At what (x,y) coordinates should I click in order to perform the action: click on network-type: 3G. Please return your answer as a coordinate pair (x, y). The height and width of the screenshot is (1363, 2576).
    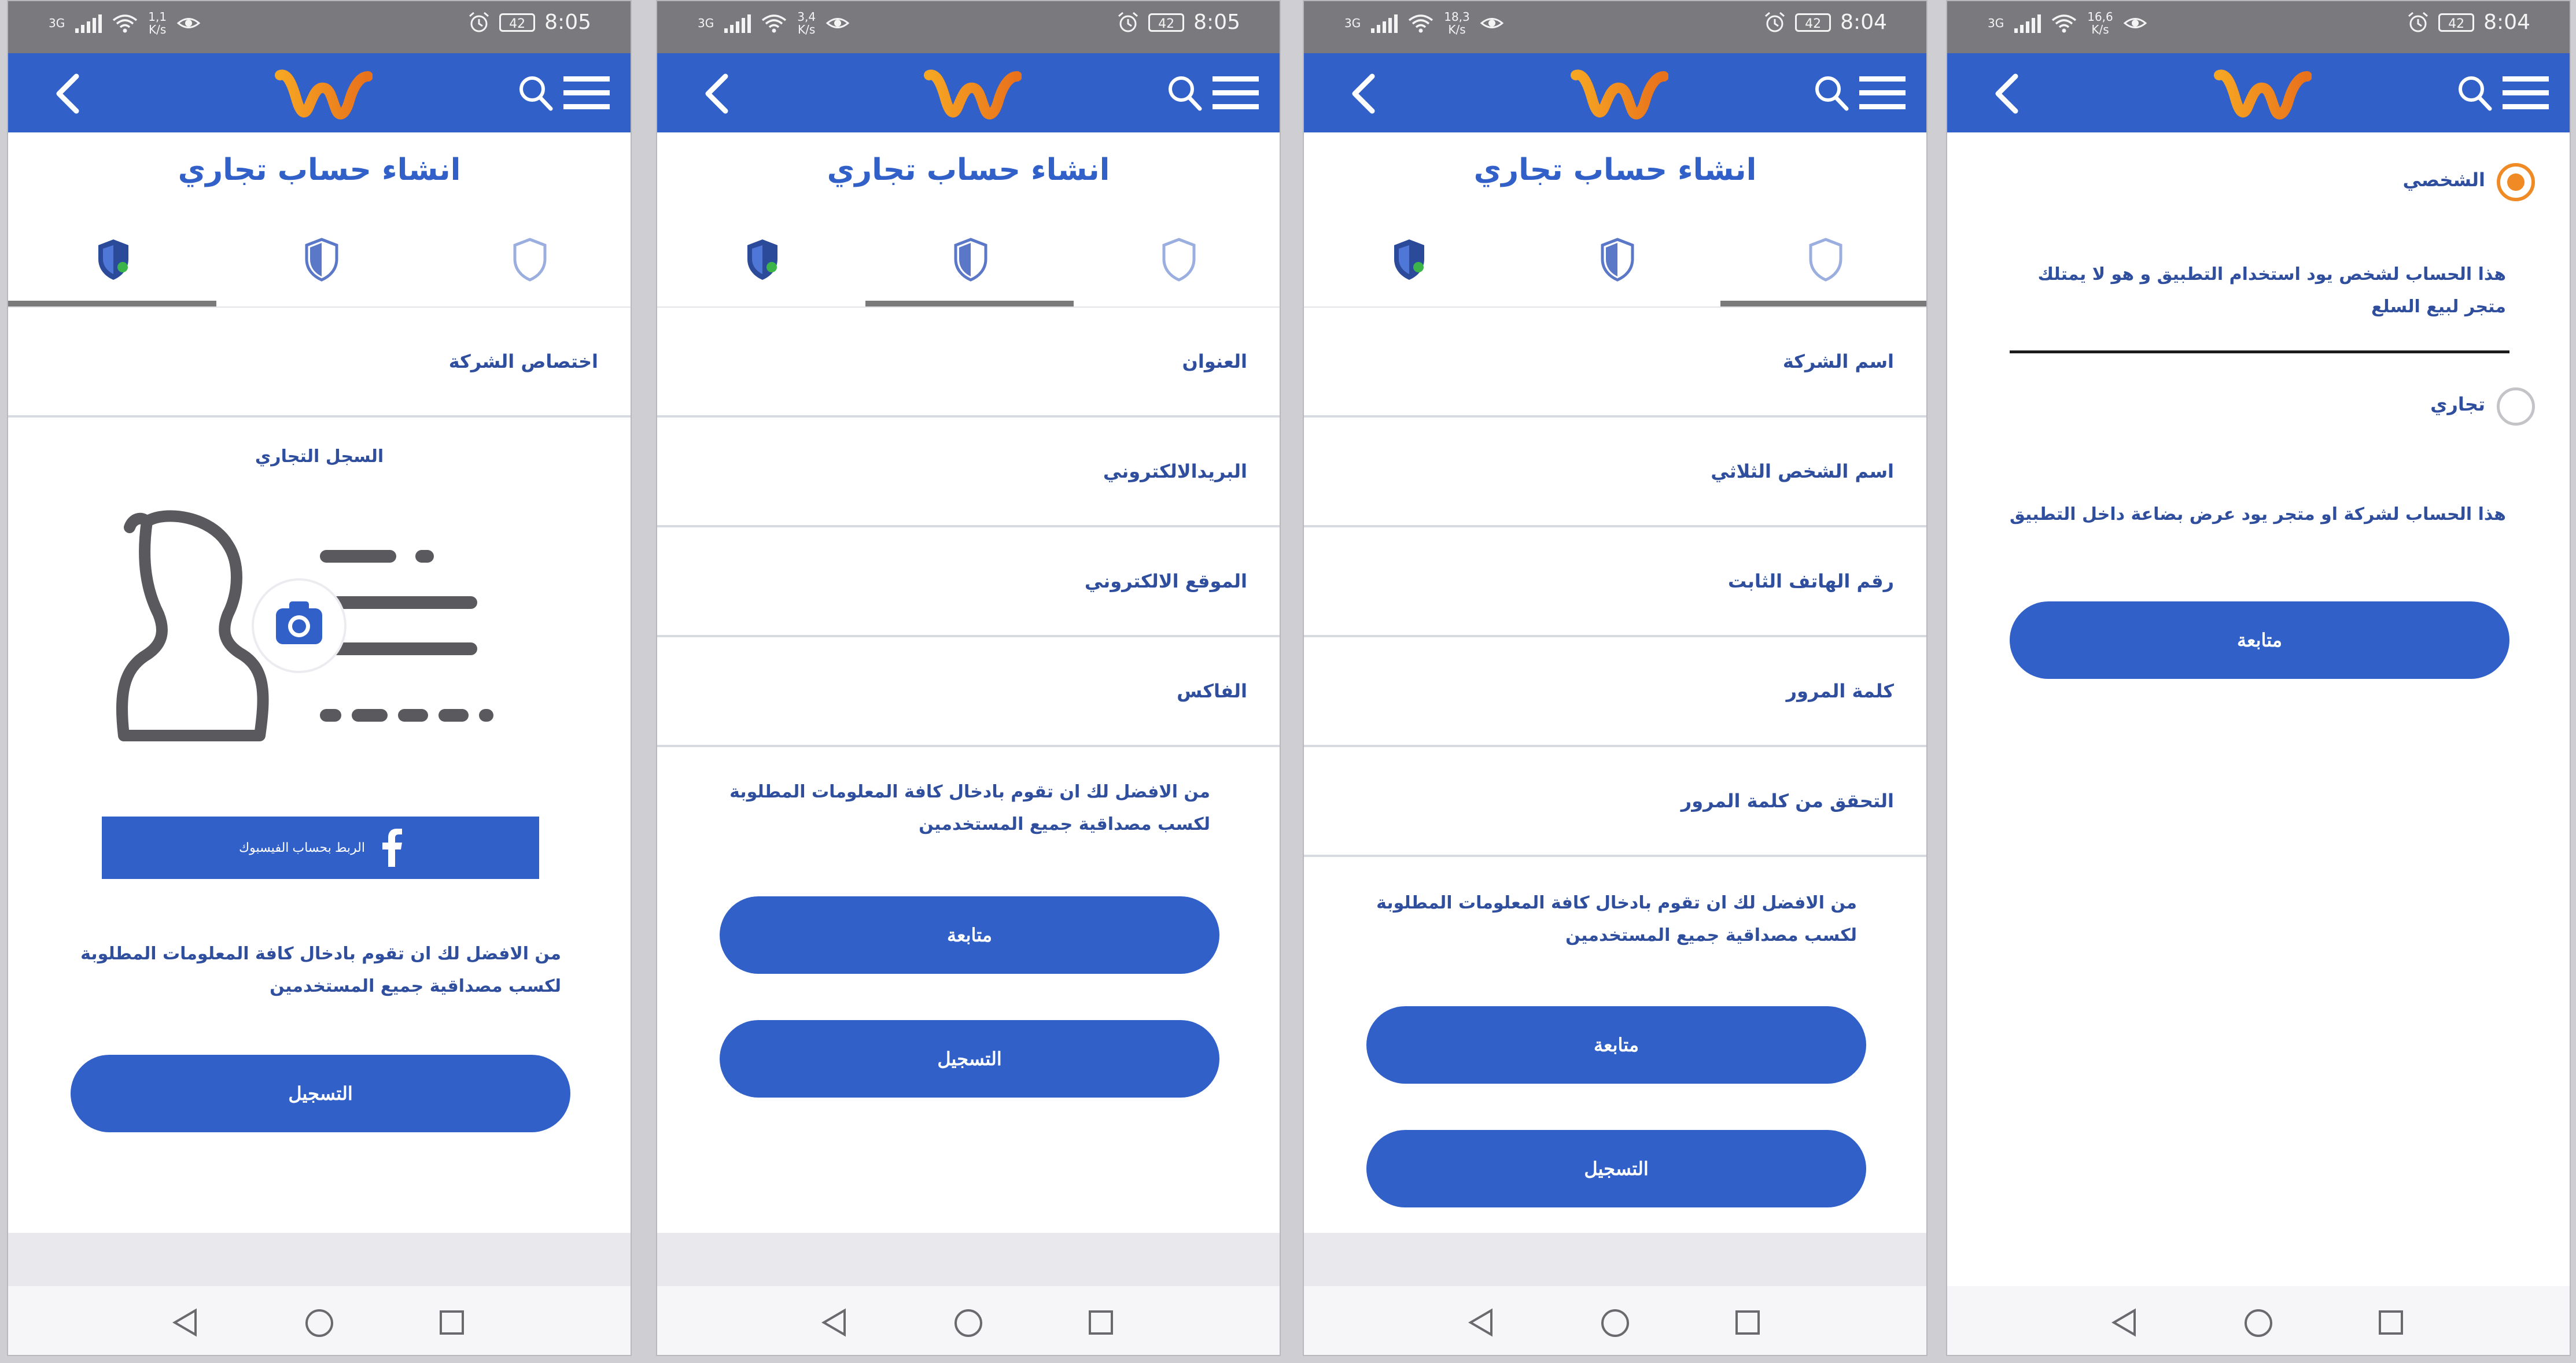
    Looking at the image, I should click on (1996, 23).